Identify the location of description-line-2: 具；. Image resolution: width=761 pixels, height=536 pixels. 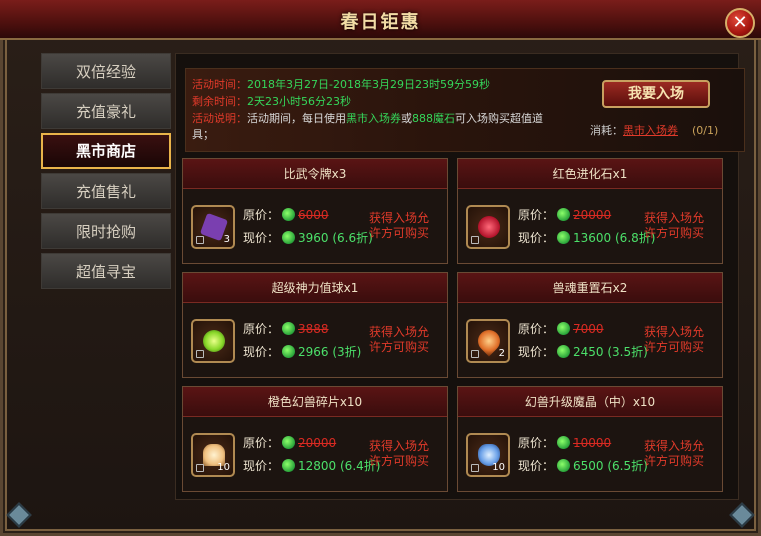
(203, 134).